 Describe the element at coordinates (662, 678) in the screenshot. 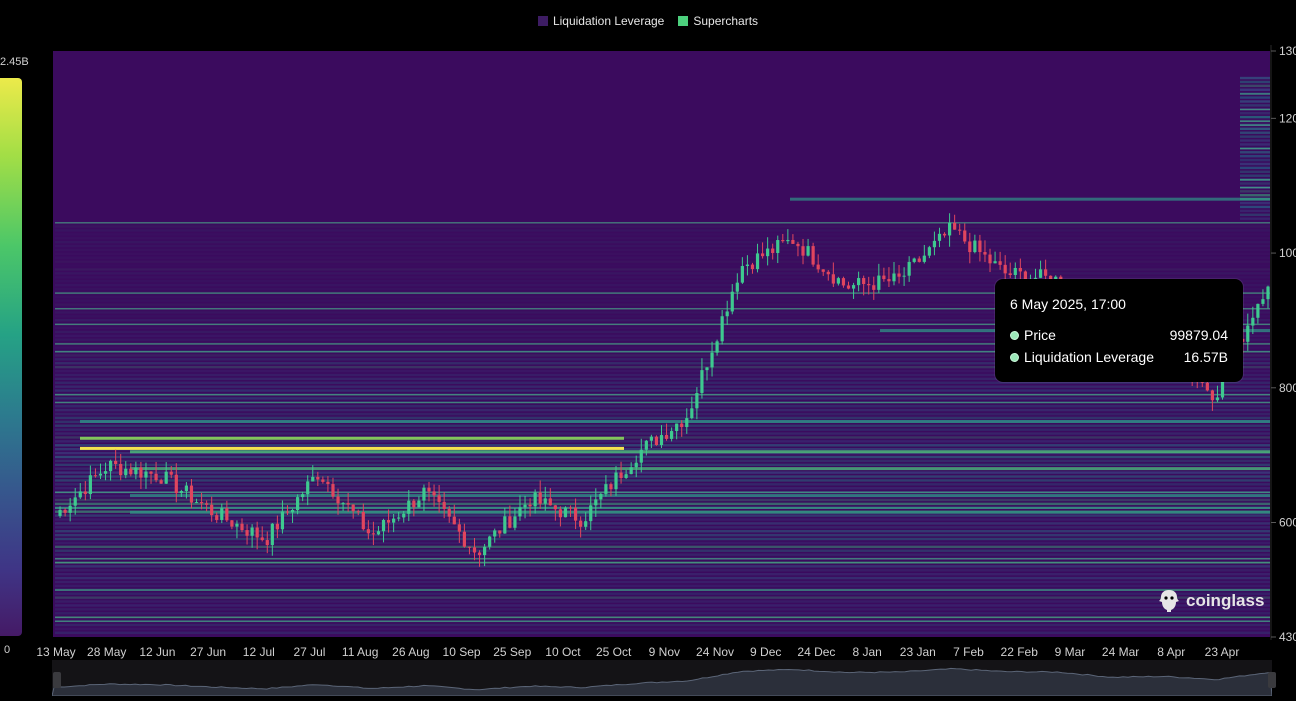

I see `timeline-navigator` at that location.